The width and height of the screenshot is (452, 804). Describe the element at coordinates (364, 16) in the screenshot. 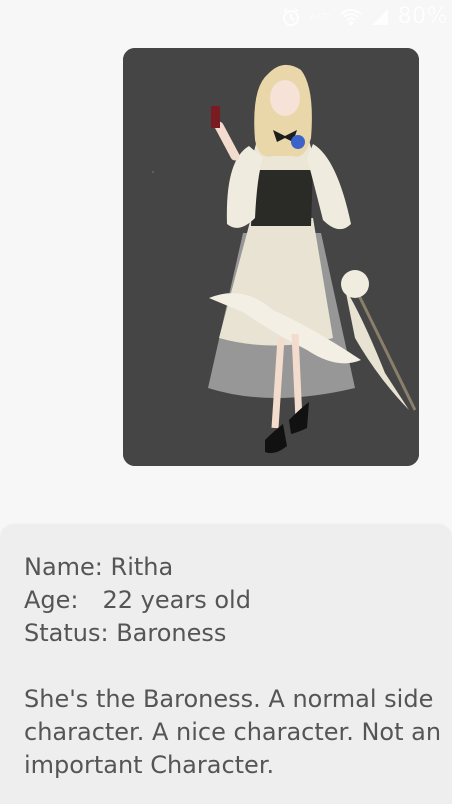

I see `status-icons: VoLTE 80%` at that location.